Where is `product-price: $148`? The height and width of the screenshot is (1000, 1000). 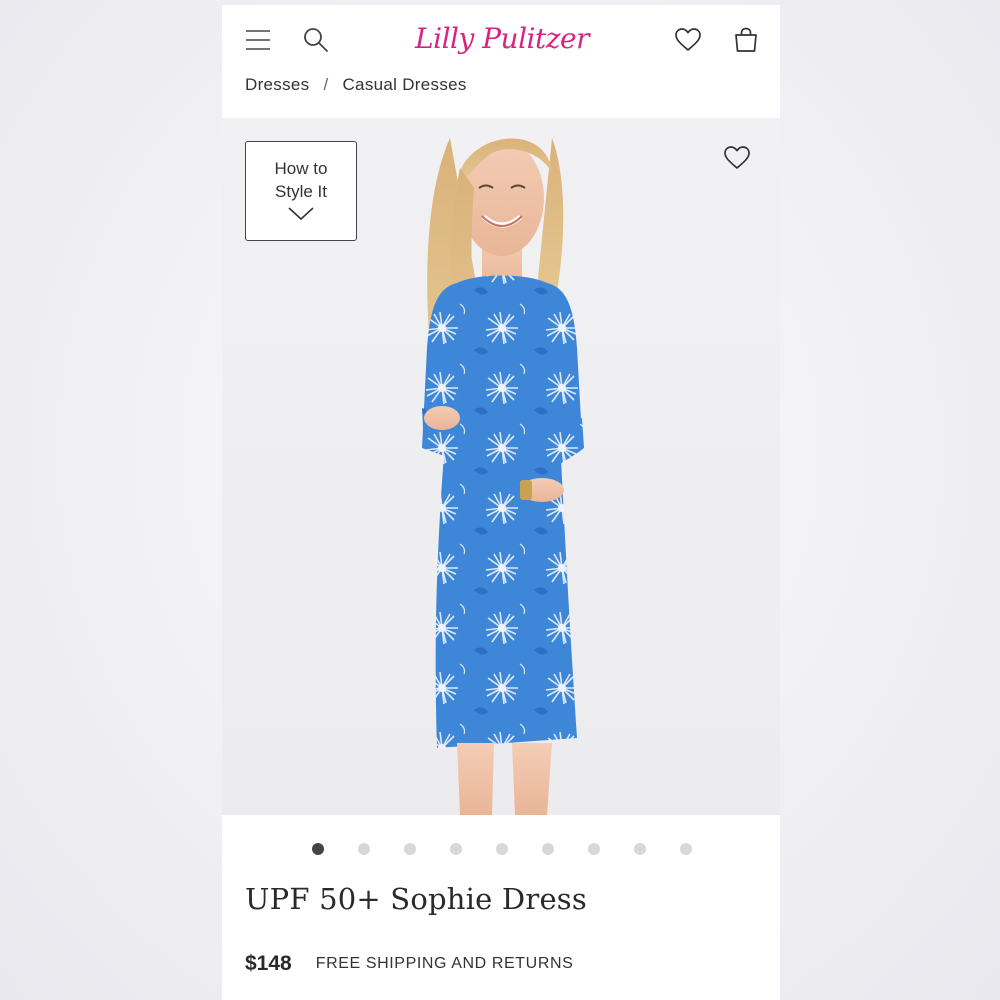
product-price: $148 is located at coordinates (268, 963).